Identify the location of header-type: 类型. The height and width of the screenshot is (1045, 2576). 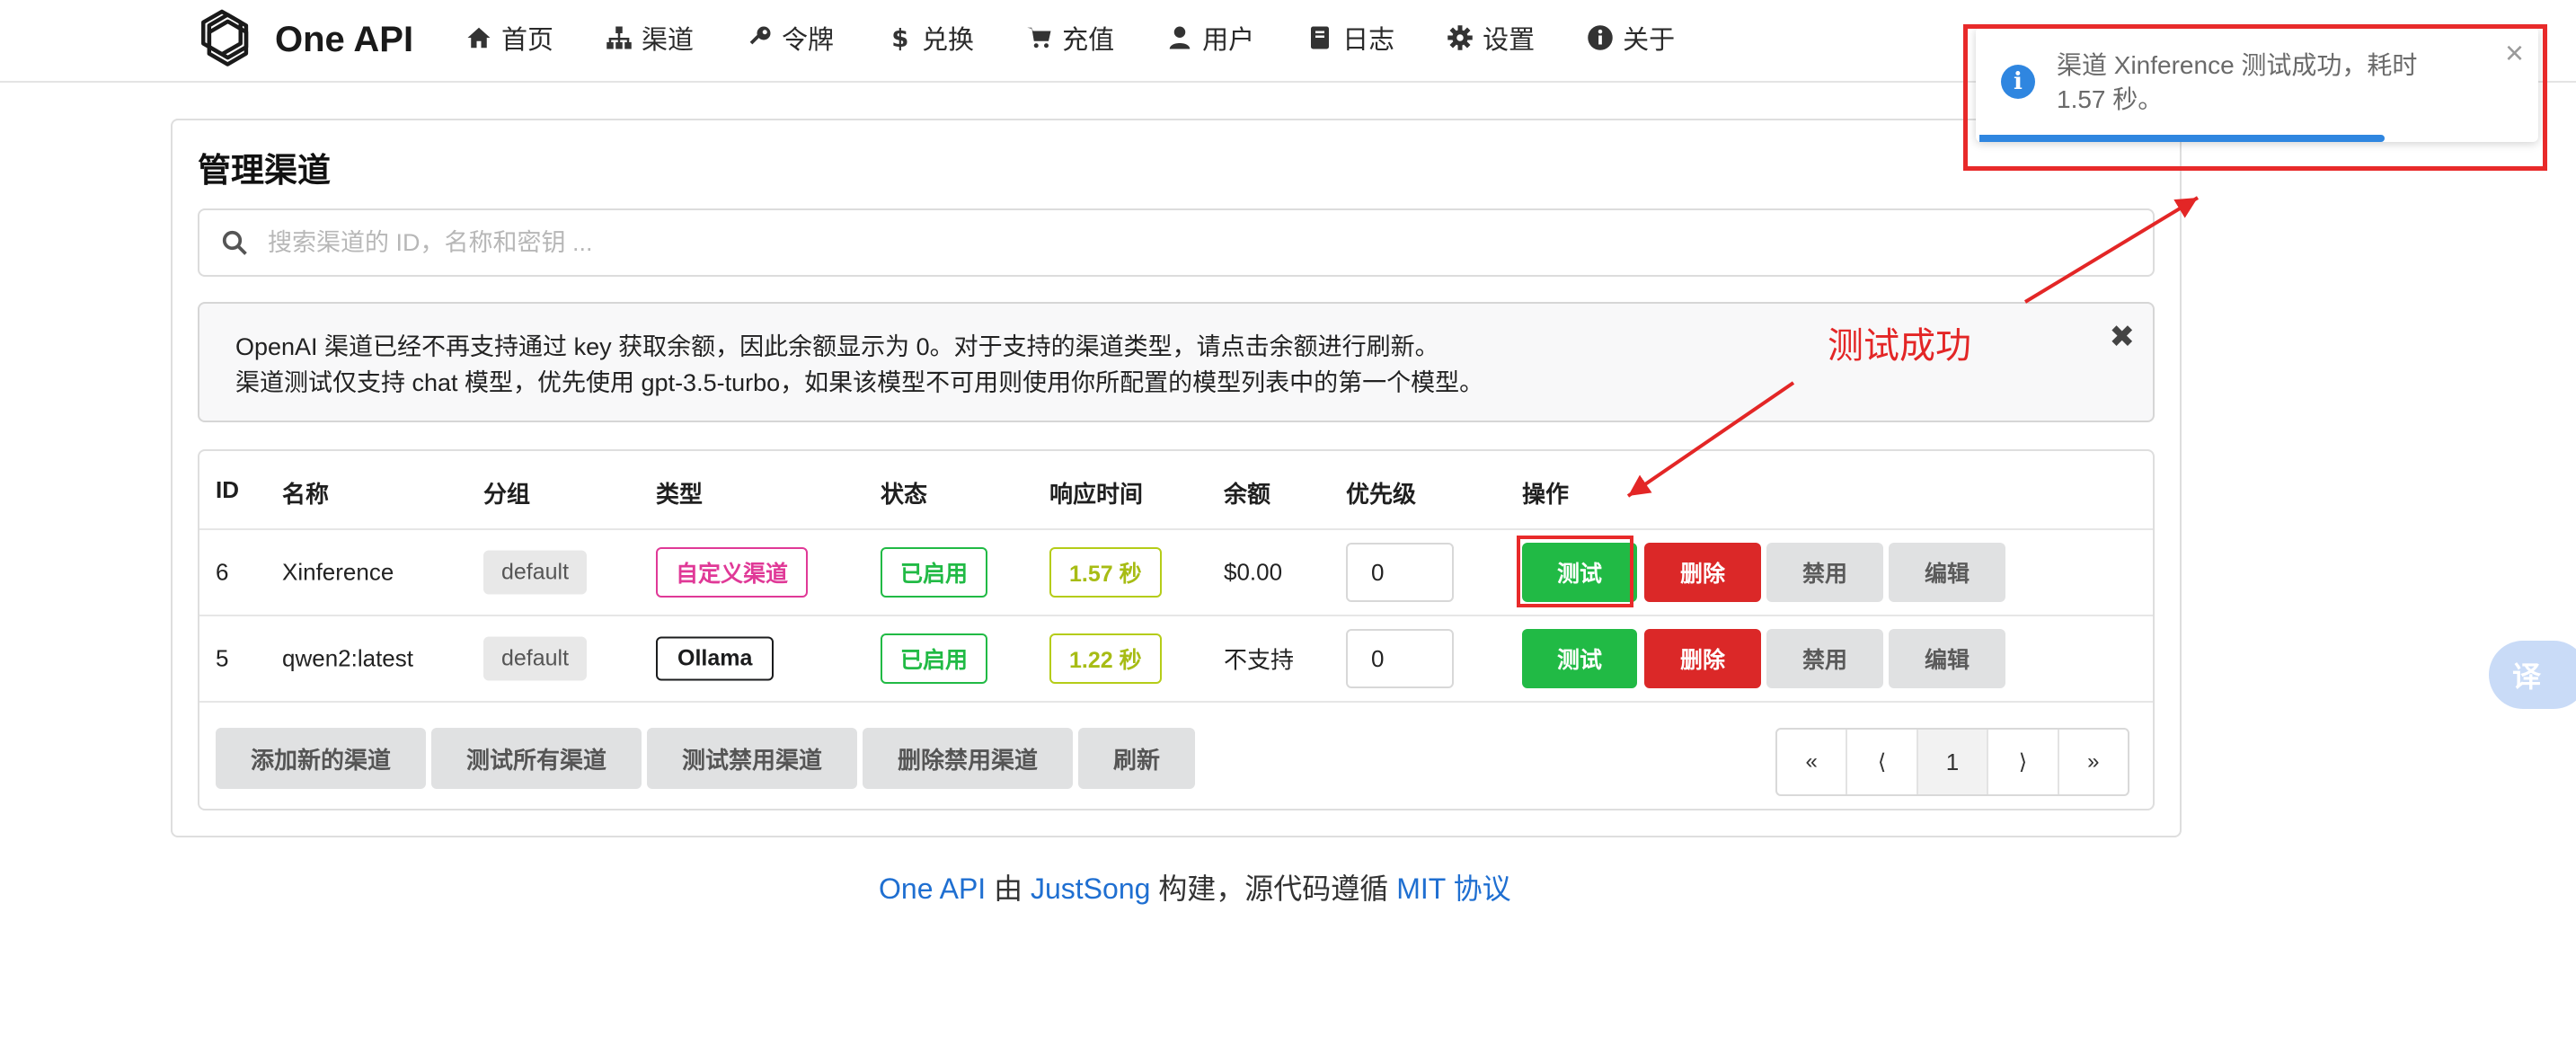
(679, 492).